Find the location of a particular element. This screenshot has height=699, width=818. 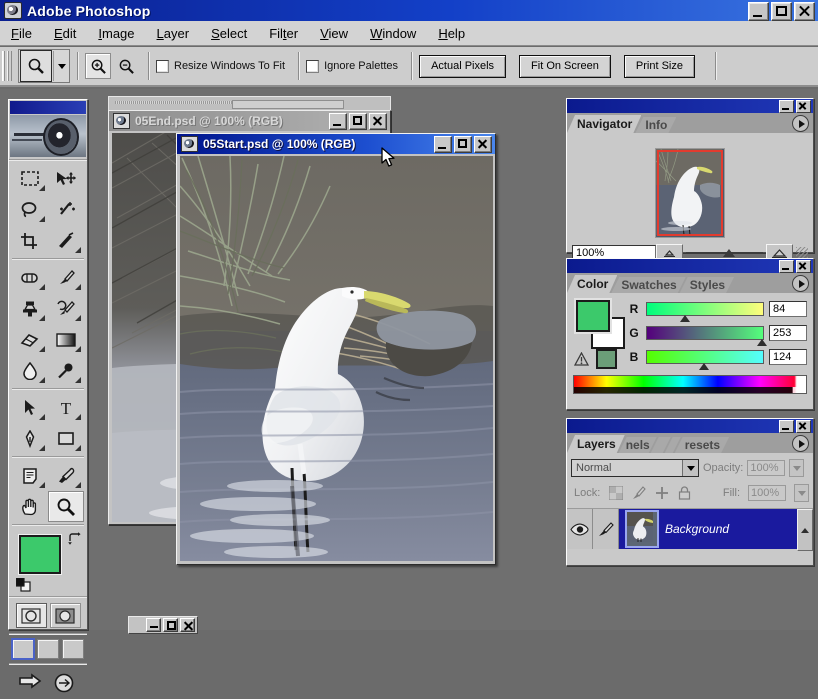

document-title-bar-05end: 05End.psd @ 100% (RGB) is located at coordinates (249, 121).